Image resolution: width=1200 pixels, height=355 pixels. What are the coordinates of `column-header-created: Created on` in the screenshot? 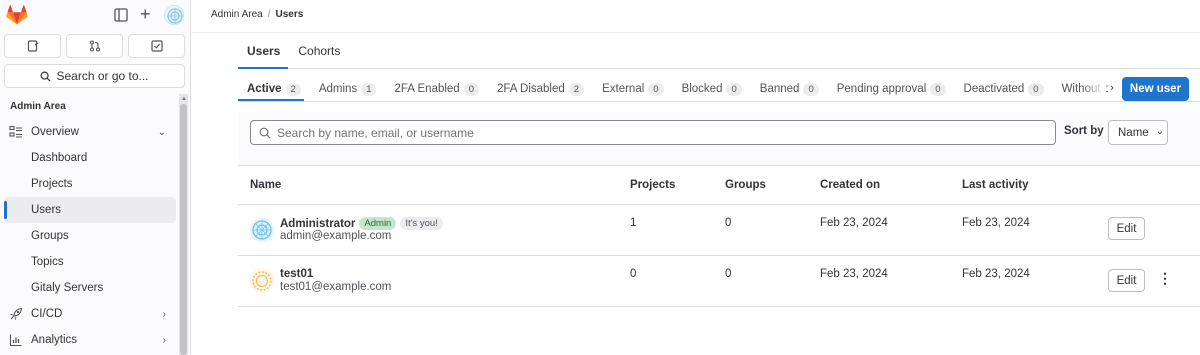 It's located at (850, 185).